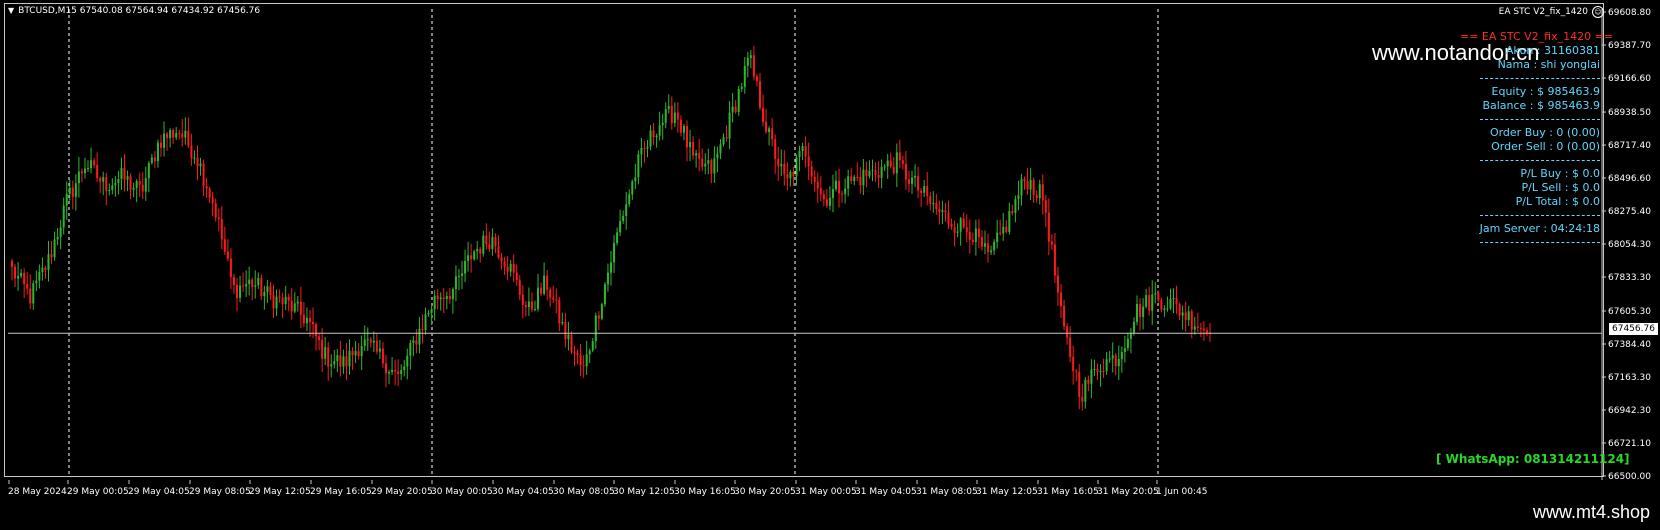 Image resolution: width=1660 pixels, height=530 pixels. Describe the element at coordinates (1533, 459) in the screenshot. I see `whatsapp-contact: [ WhatsApp: 081314211124]` at that location.